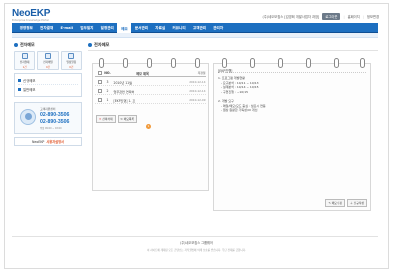 The width and height of the screenshot is (393, 272). Describe the element at coordinates (87, 28) in the screenshot. I see `nav-item-worklog: 업무일지` at that location.